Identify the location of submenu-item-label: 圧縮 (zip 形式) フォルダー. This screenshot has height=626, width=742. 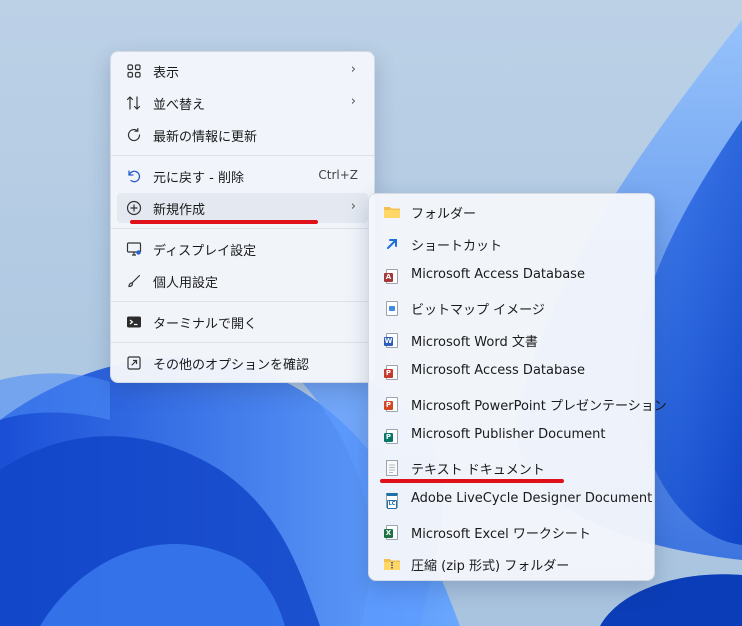
(490, 566).